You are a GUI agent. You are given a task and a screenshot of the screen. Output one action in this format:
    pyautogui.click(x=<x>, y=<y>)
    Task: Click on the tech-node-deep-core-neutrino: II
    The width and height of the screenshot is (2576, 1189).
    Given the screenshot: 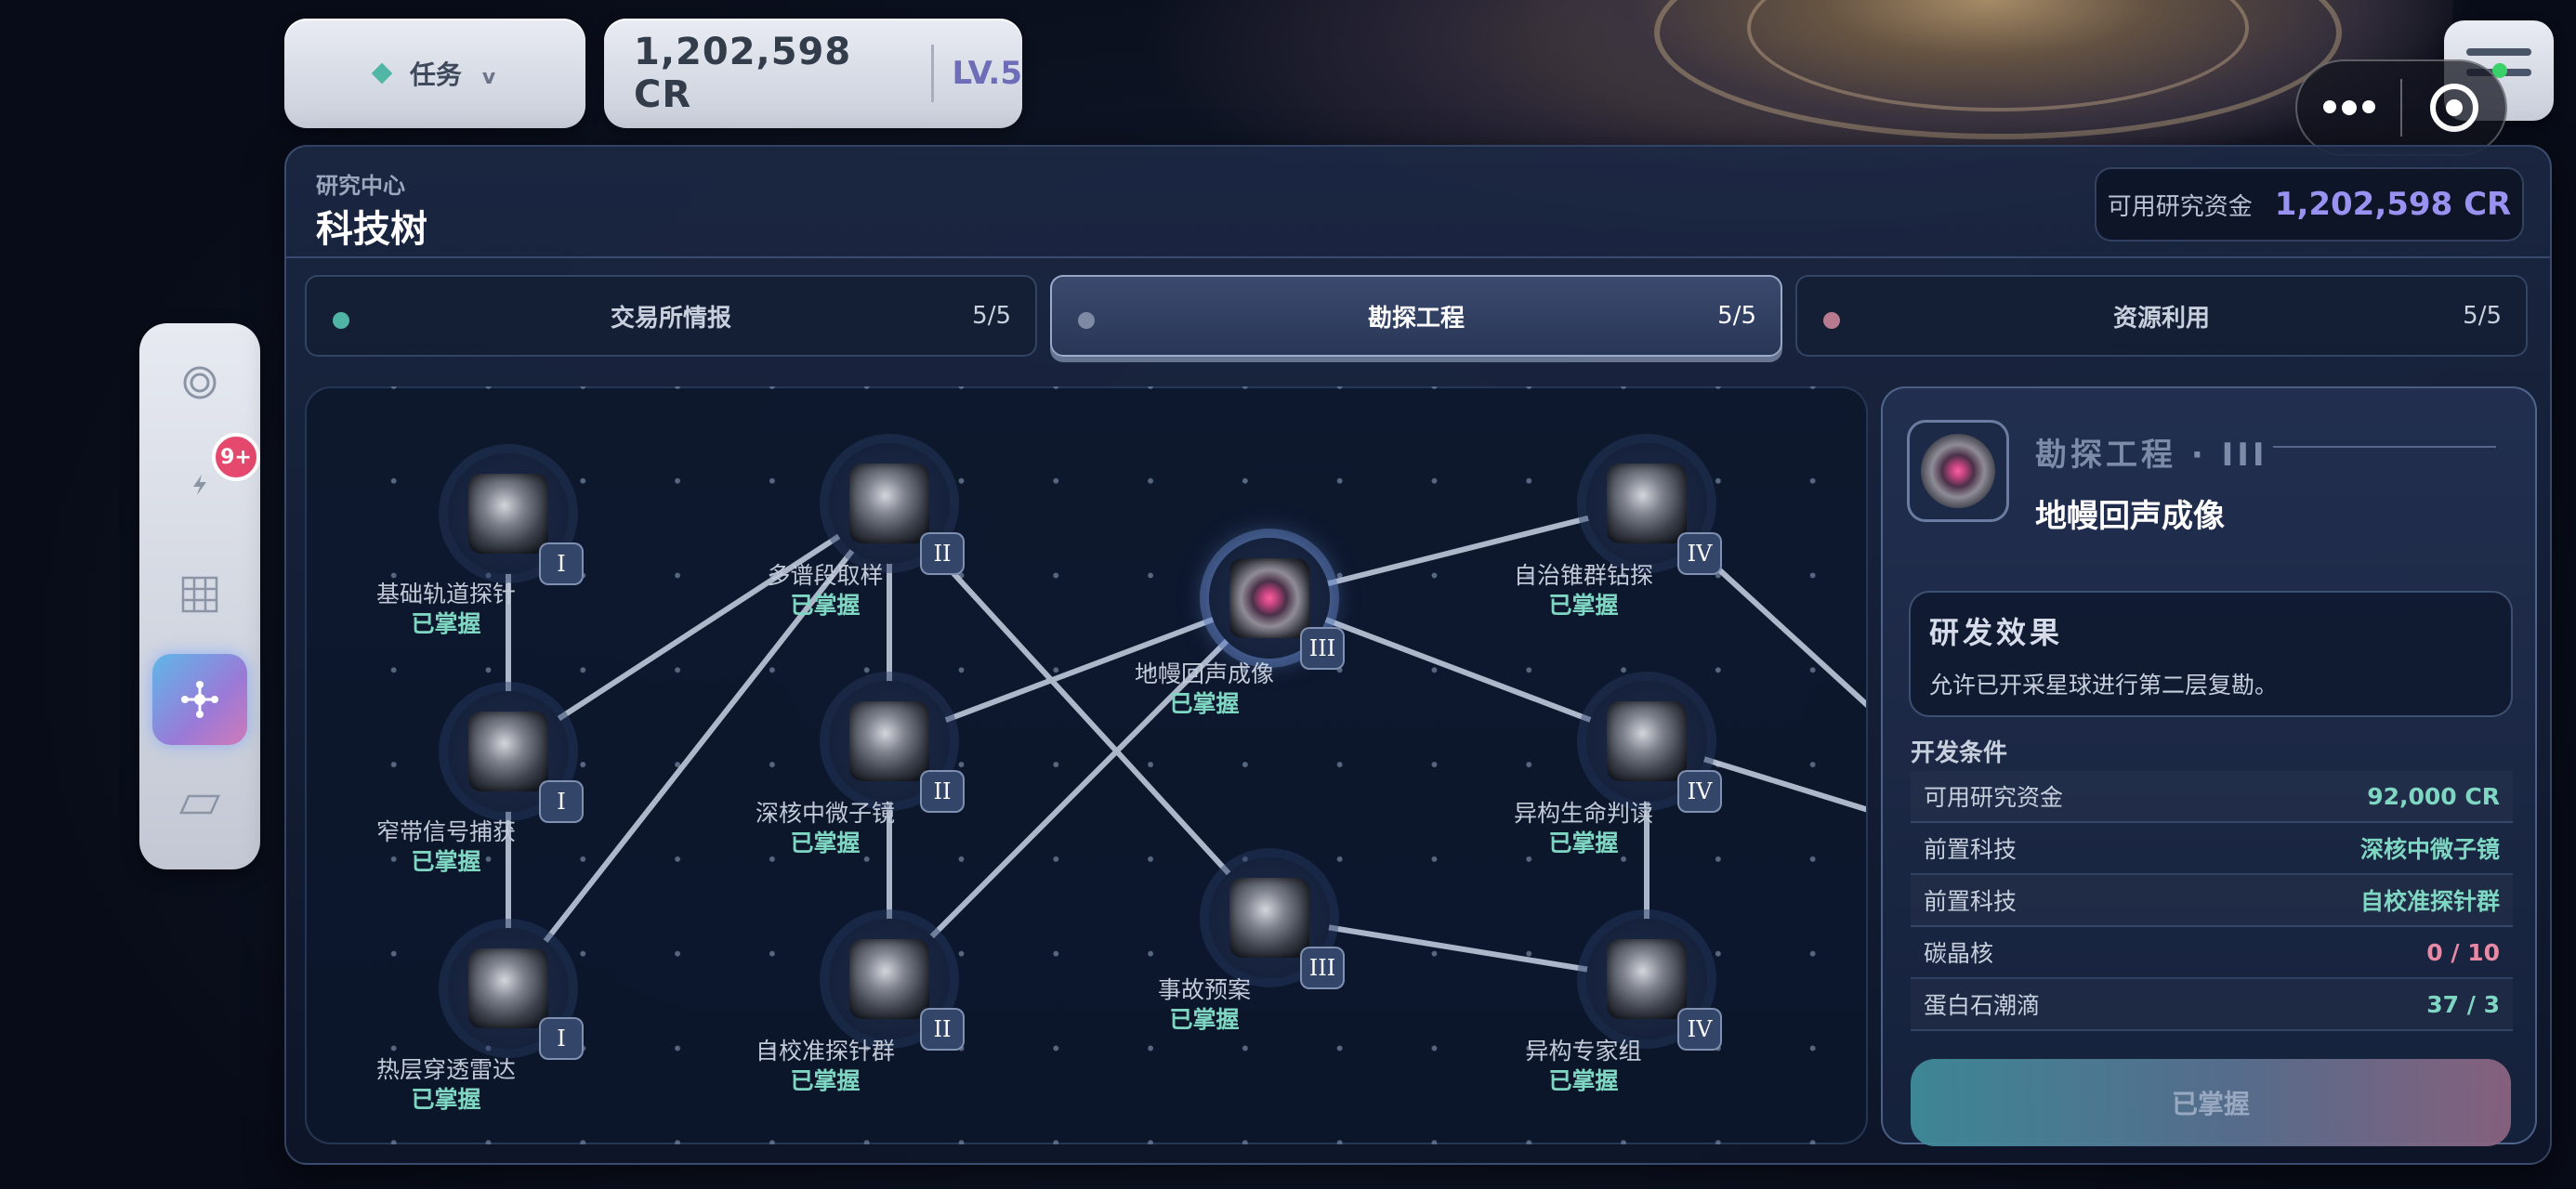 What is the action you would take?
    pyautogui.click(x=897, y=747)
    